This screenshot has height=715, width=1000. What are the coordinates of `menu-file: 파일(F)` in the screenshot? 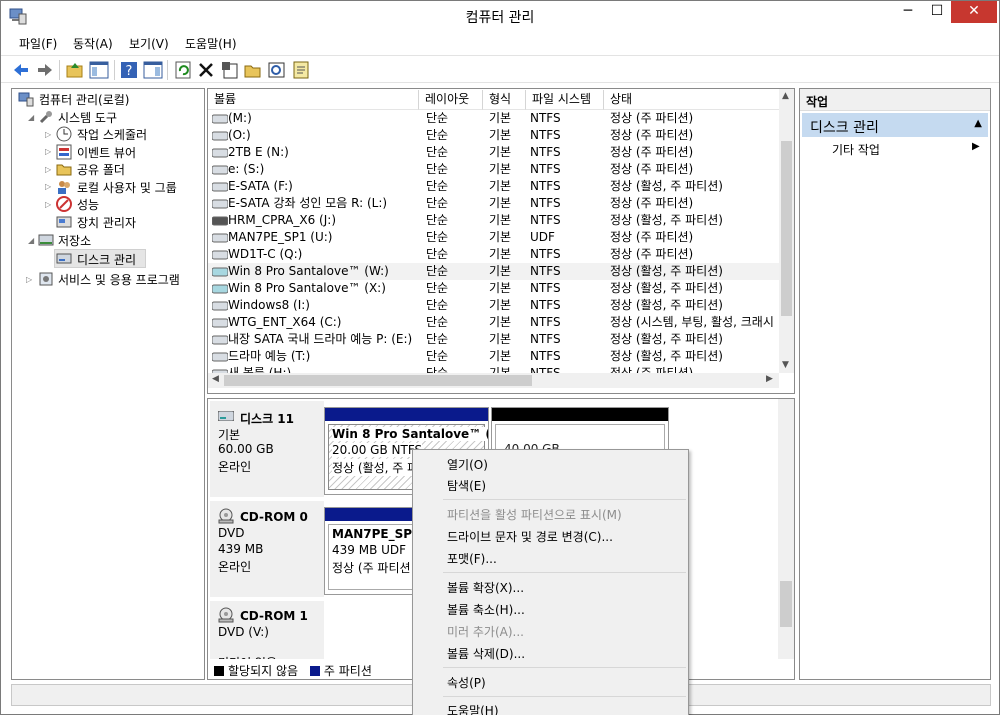 It's located at (38, 43).